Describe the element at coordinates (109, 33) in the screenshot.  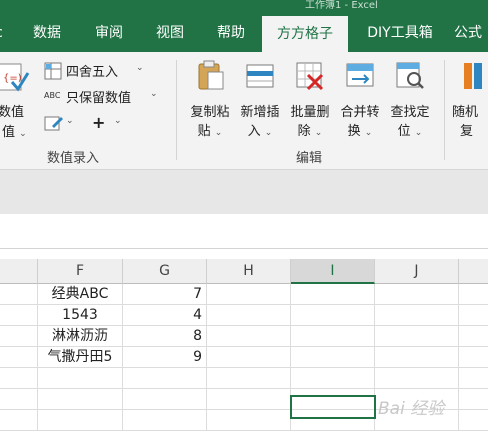
I see `tab-review: 审阅` at that location.